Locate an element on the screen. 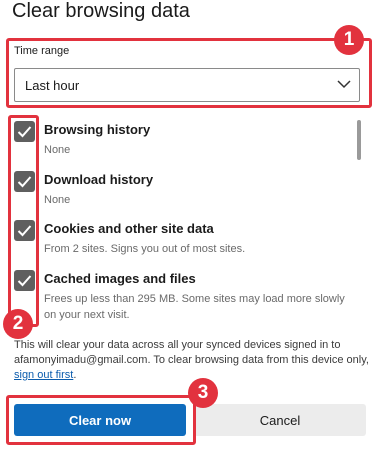 The height and width of the screenshot is (452, 386). dialog-title: Clear browsing data is located at coordinates (101, 11).